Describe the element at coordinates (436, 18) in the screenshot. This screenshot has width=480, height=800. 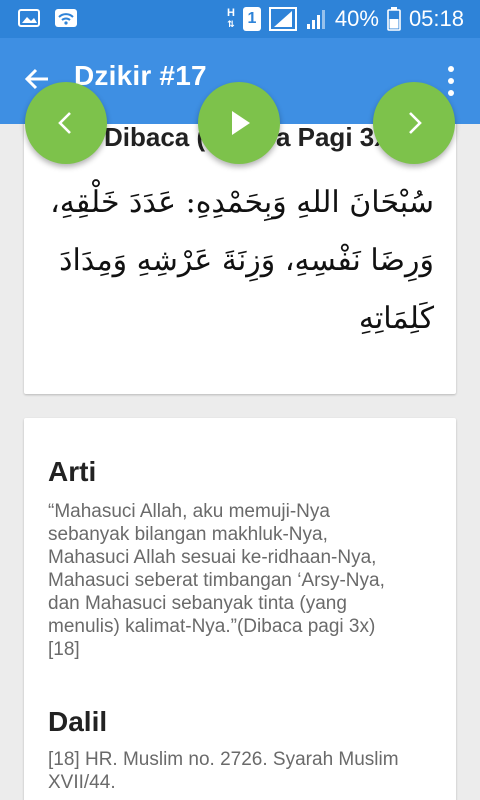
I see `clock: 05:18` at that location.